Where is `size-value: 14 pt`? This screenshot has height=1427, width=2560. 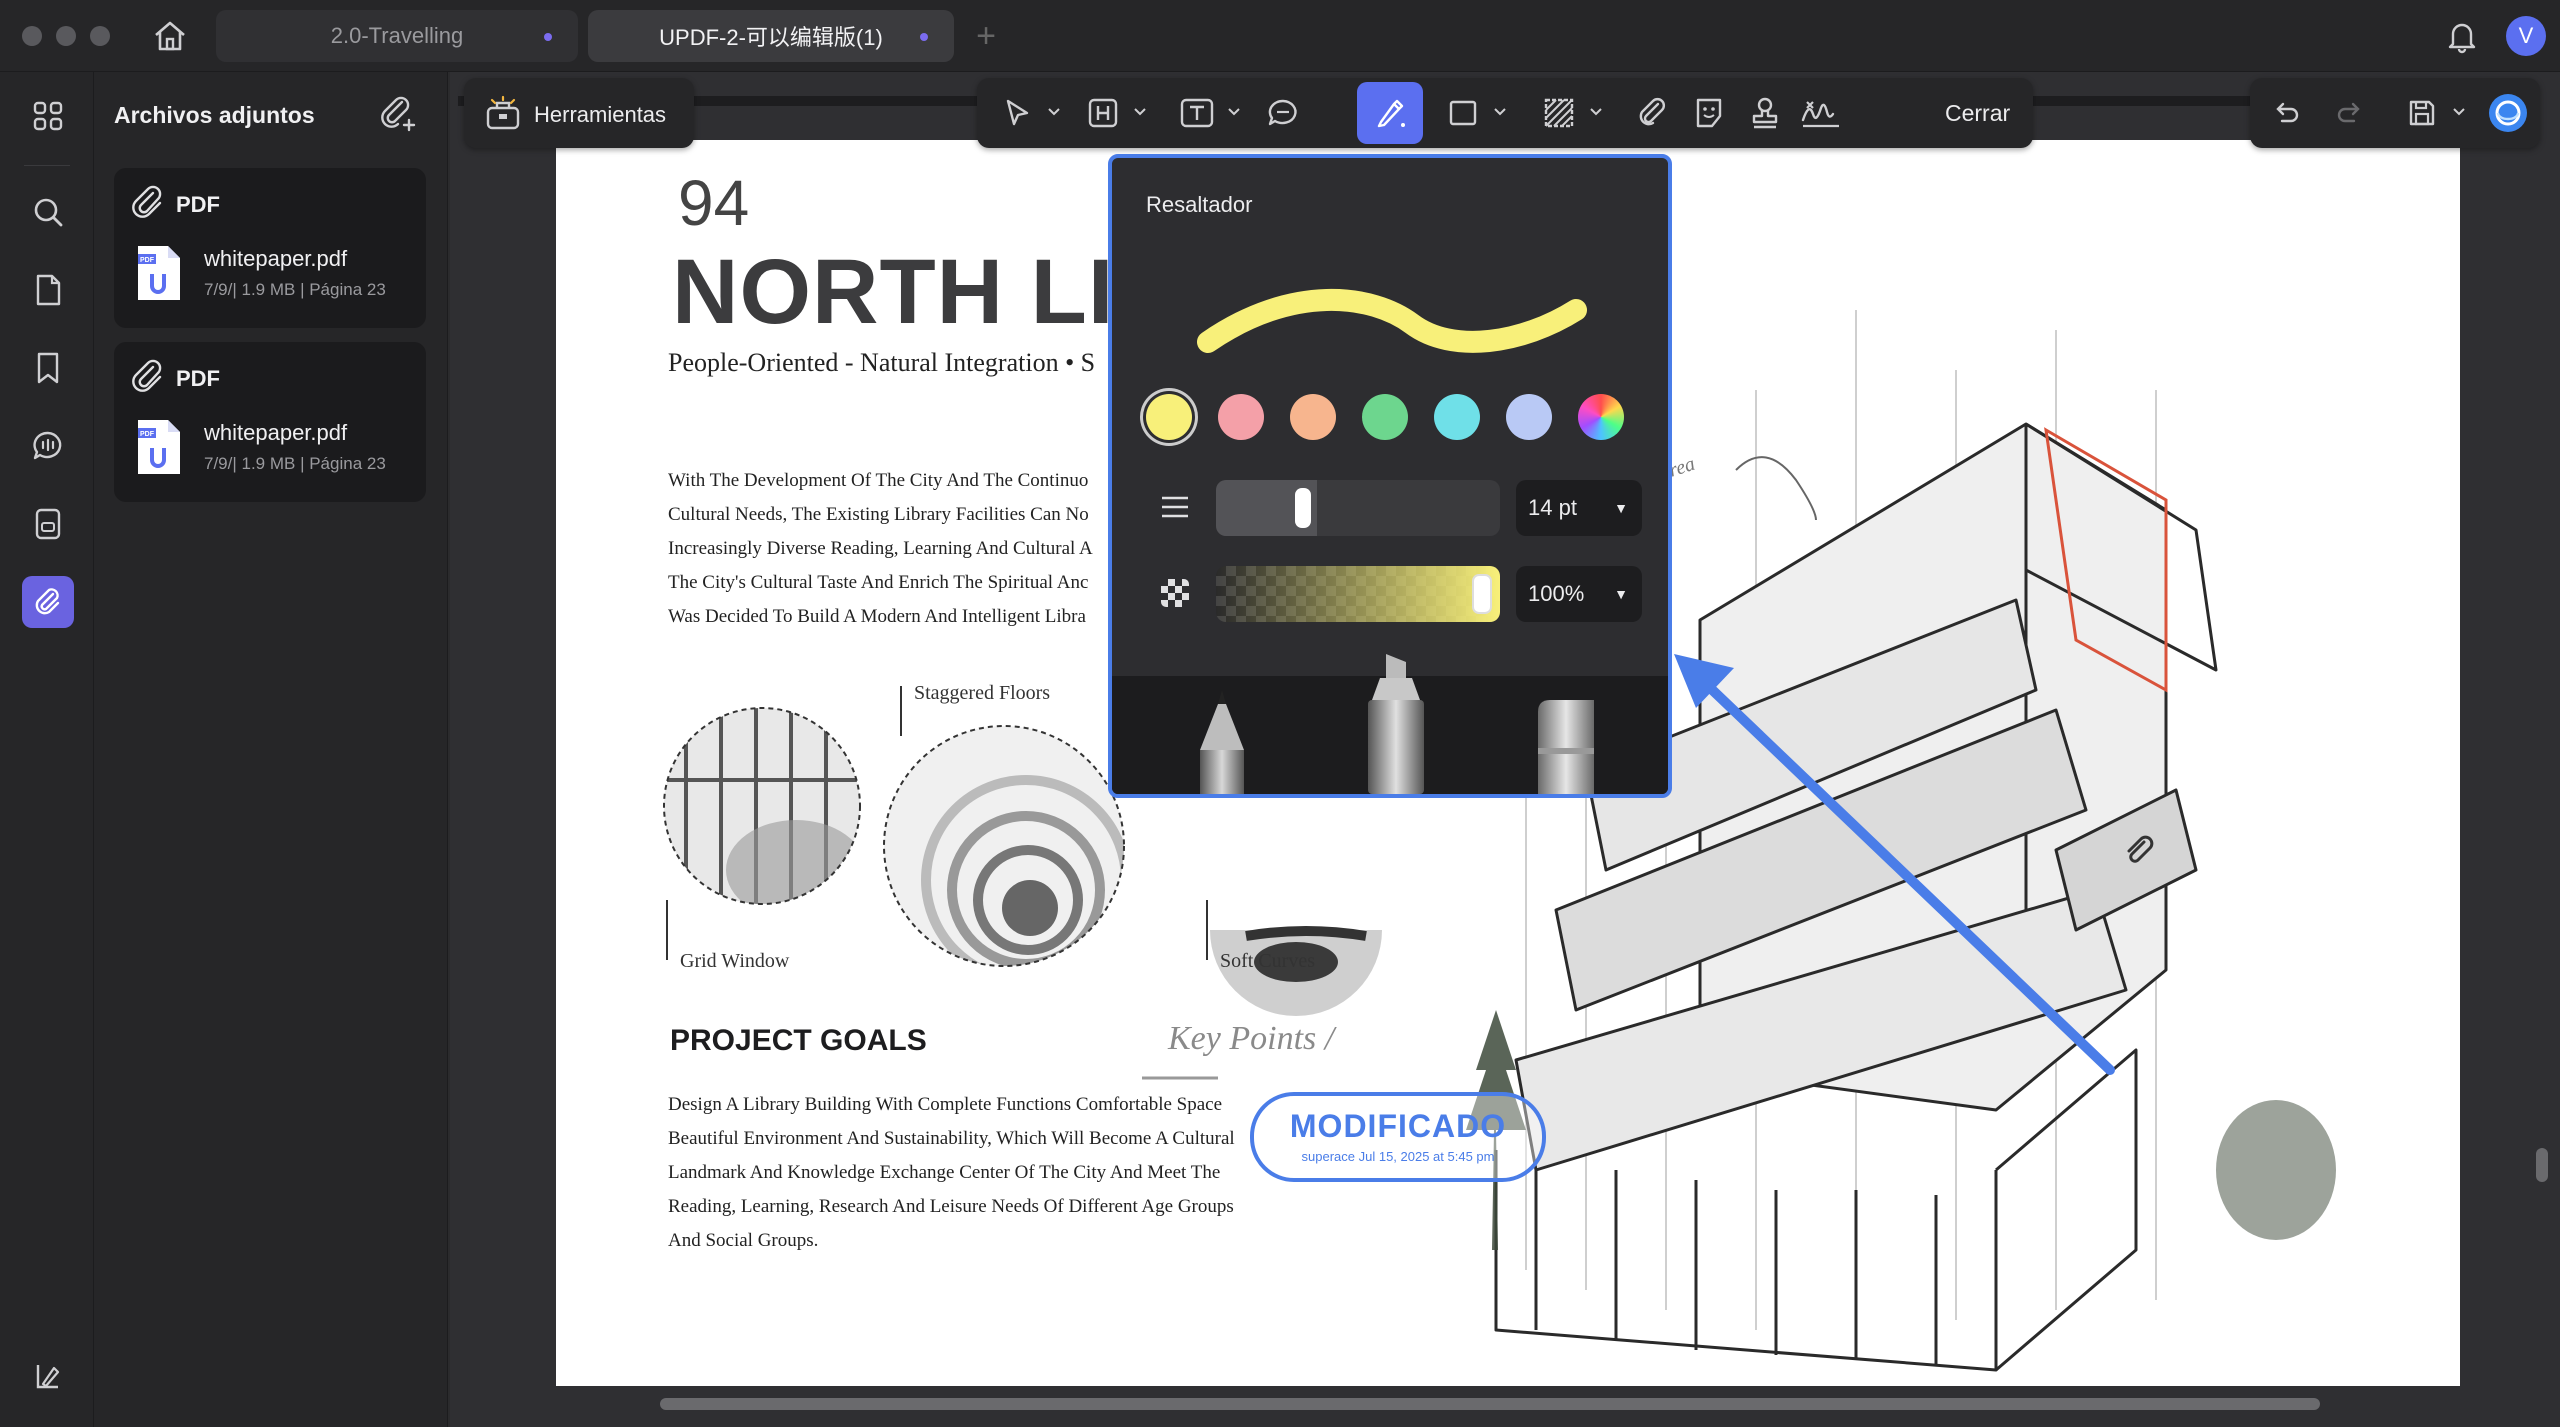 size-value: 14 pt is located at coordinates (1552, 507).